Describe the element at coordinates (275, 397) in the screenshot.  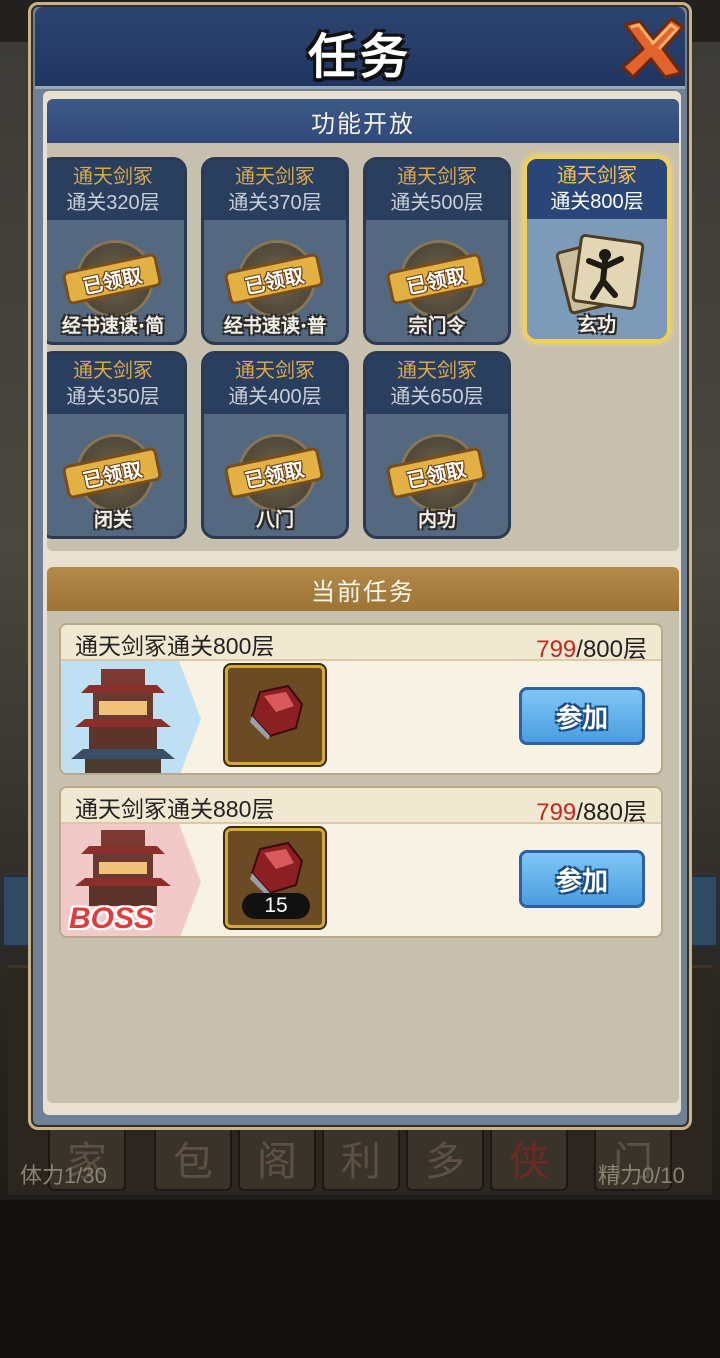
I see `card-floor-requirement: 通关400层` at that location.